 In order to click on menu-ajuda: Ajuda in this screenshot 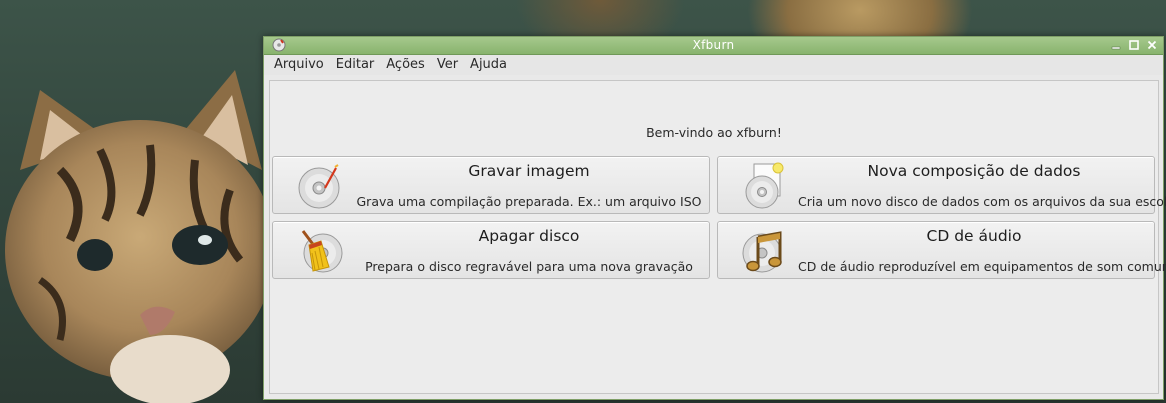, I will do `click(488, 65)`.